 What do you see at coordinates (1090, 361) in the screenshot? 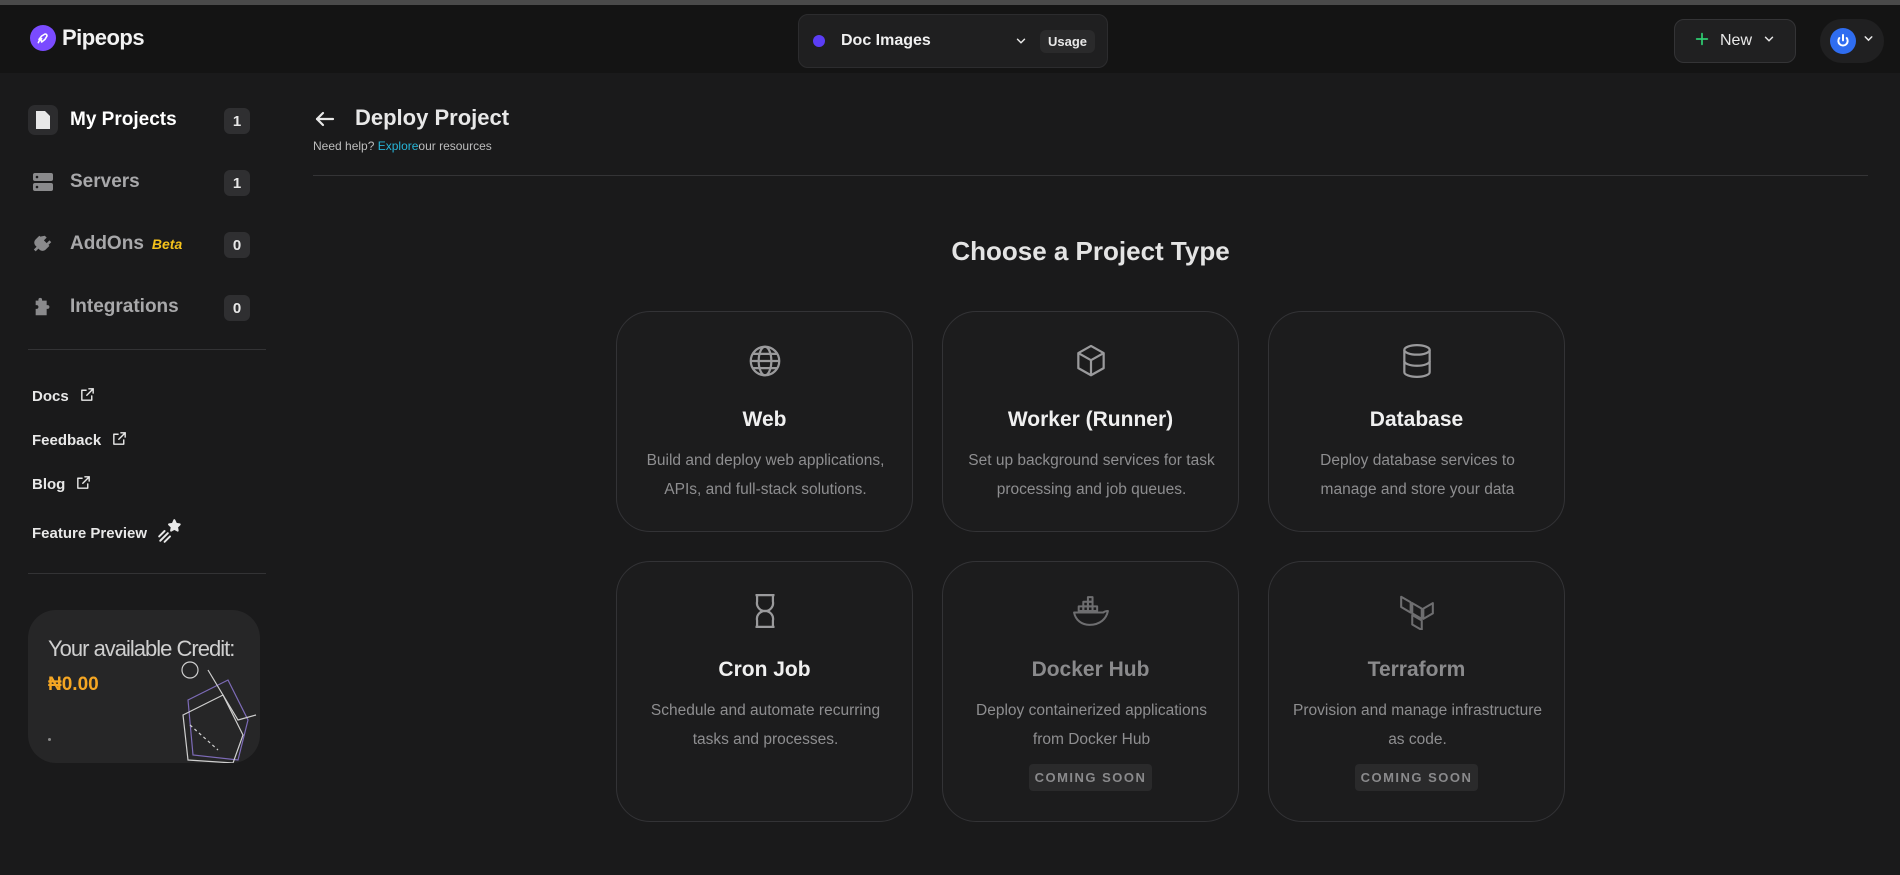
I see `cube-icon` at bounding box center [1090, 361].